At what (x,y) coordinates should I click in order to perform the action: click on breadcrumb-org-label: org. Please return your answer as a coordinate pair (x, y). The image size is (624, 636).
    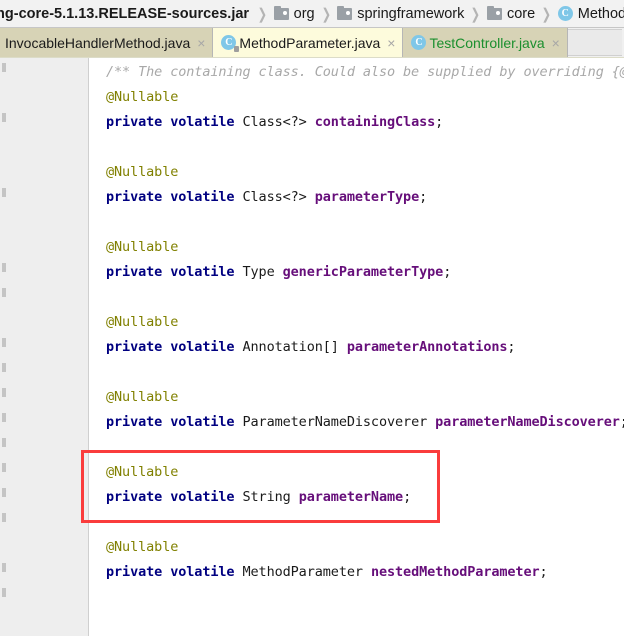
    Looking at the image, I should click on (304, 13).